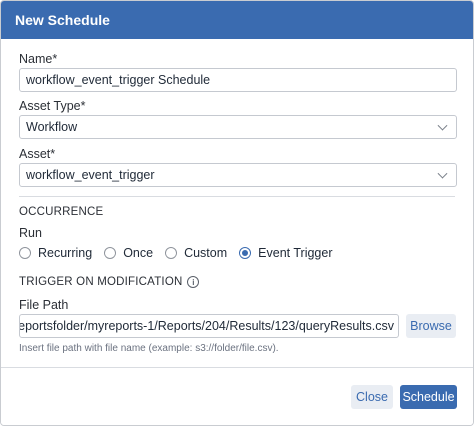 This screenshot has height=426, width=474. Describe the element at coordinates (101, 282) in the screenshot. I see `trigger-section-title: TRIGGER ON MODIFICATION` at that location.